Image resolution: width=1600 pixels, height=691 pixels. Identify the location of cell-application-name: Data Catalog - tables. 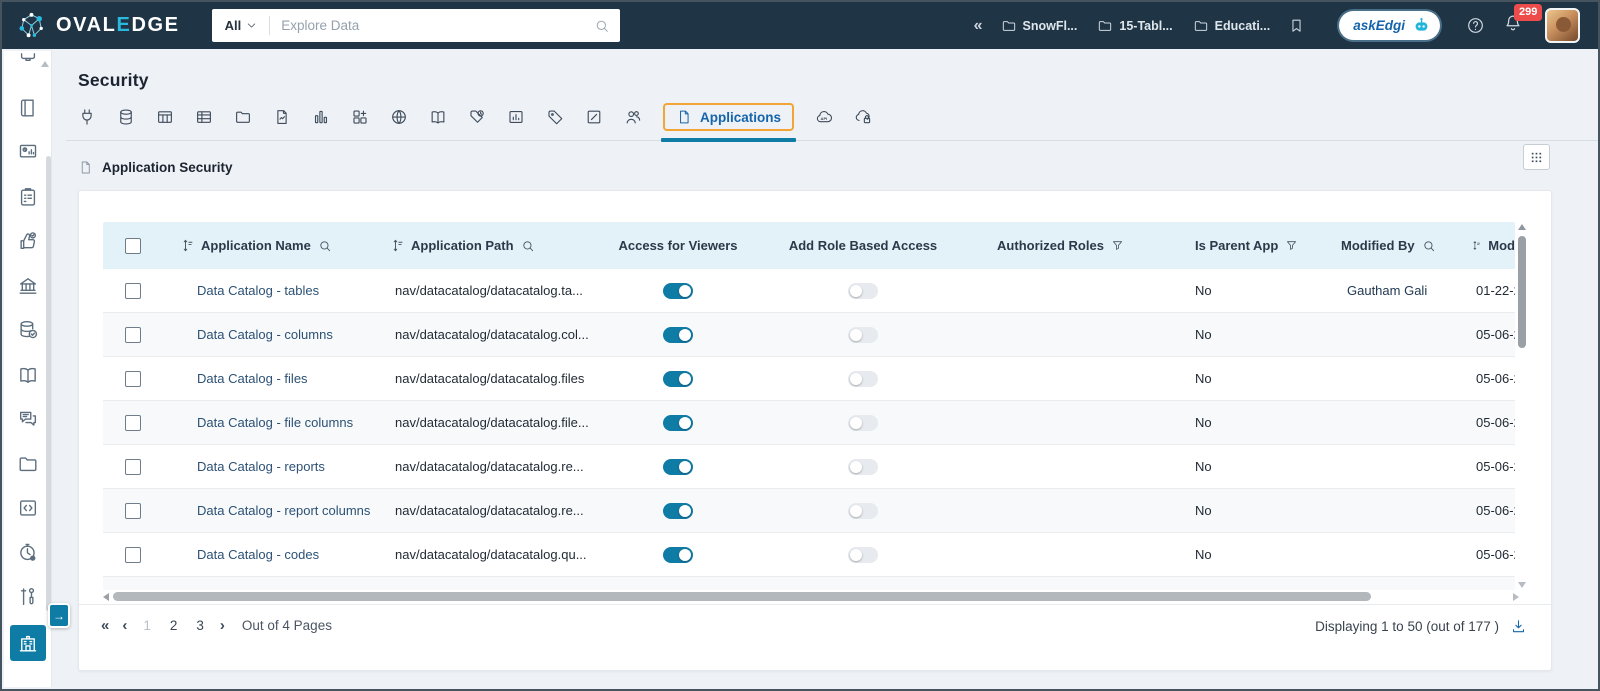
(268, 290).